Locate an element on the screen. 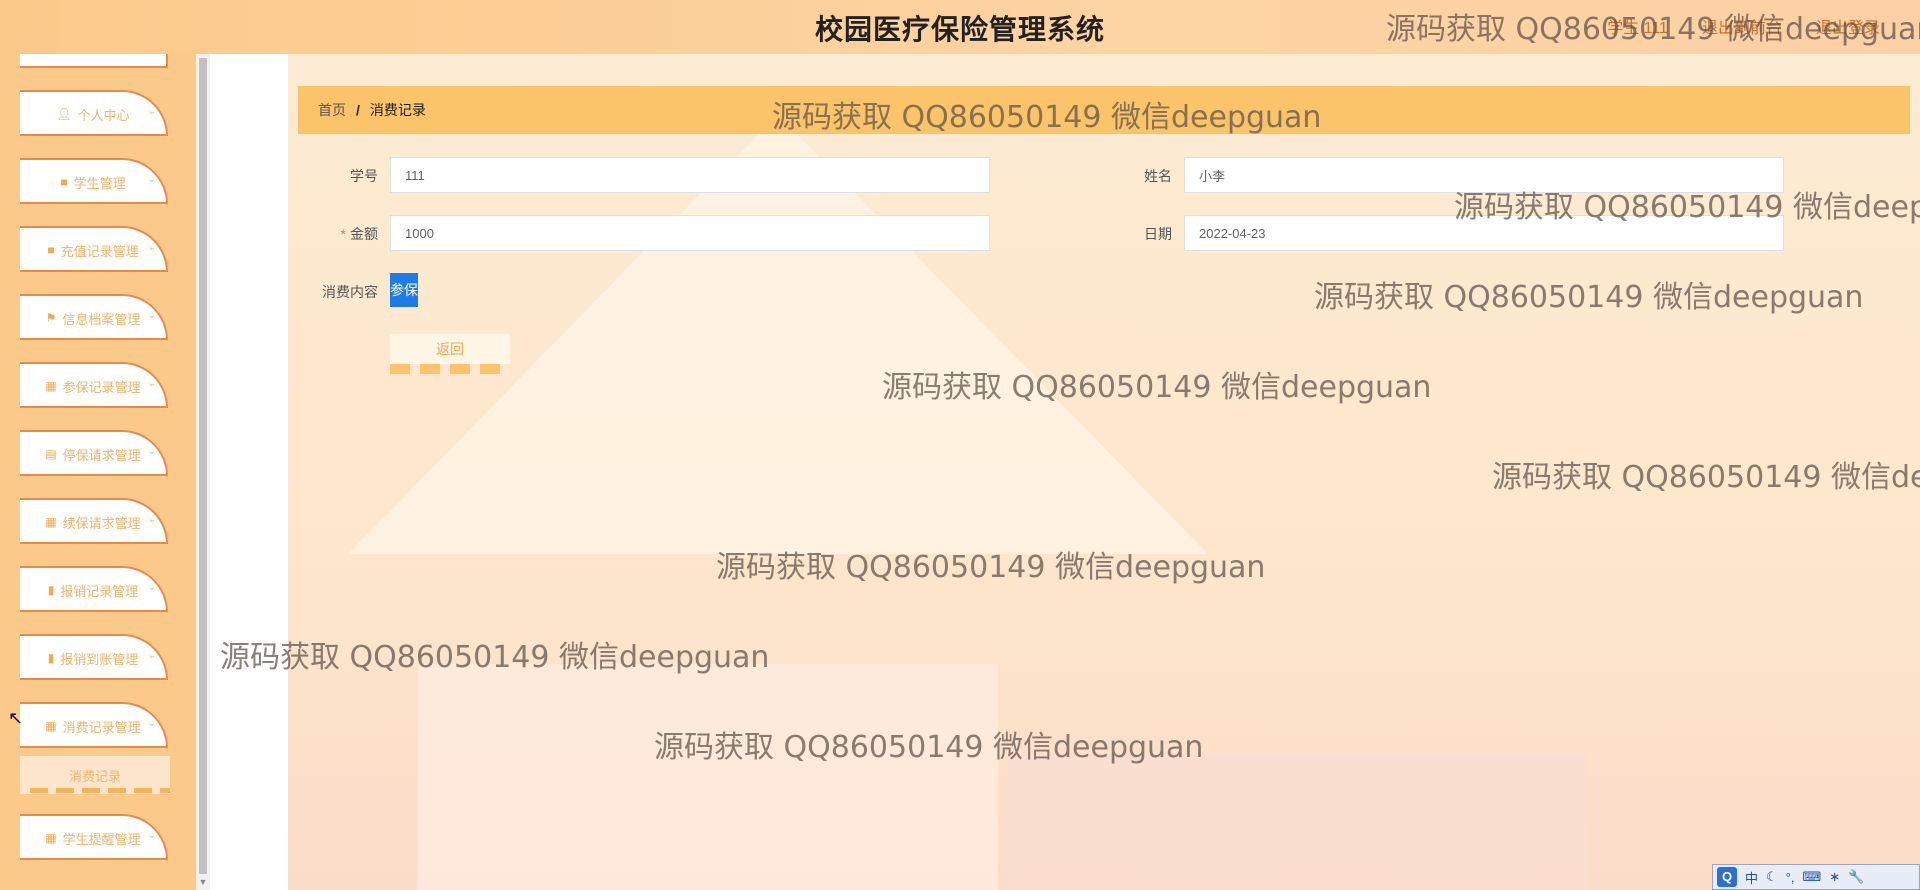 The width and height of the screenshot is (1920, 890). sidebar-item-renewal-requests: ▦ 续保请求管理 ⌄ is located at coordinates (94, 521).